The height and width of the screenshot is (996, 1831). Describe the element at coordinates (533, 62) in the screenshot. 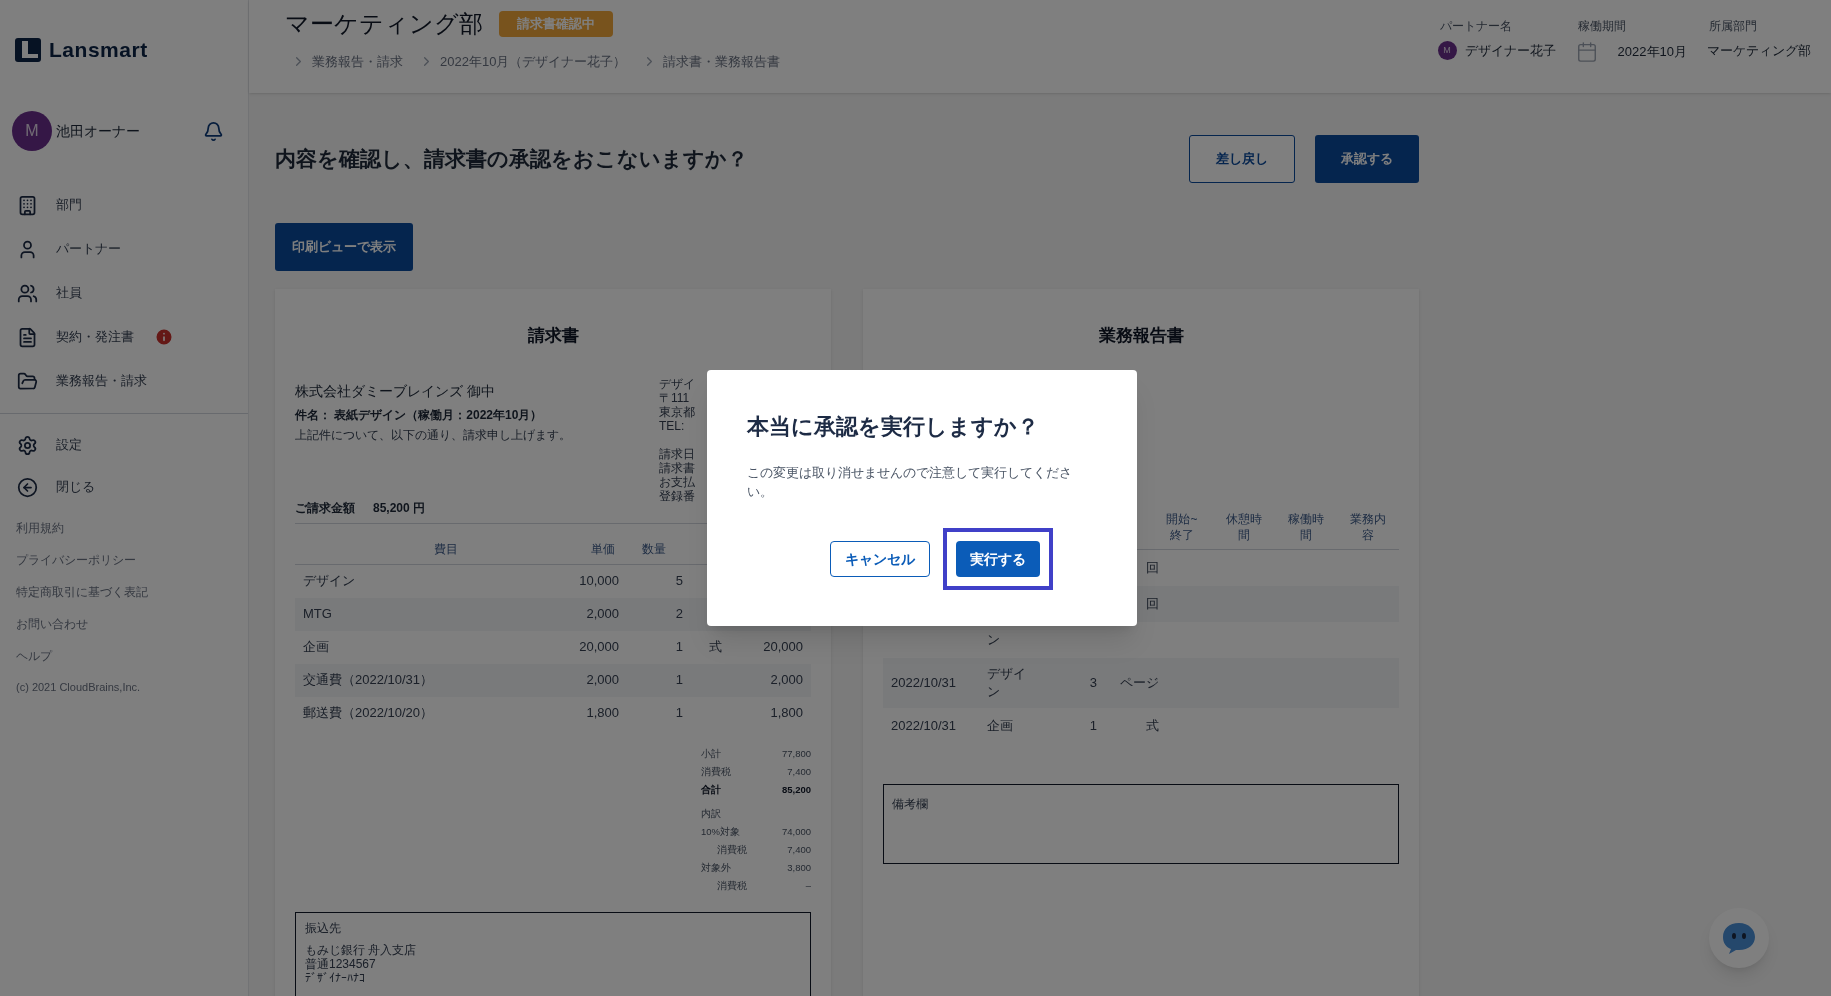

I see `breadcrumb-link: 2022年10月（デザイナー花子）` at that location.